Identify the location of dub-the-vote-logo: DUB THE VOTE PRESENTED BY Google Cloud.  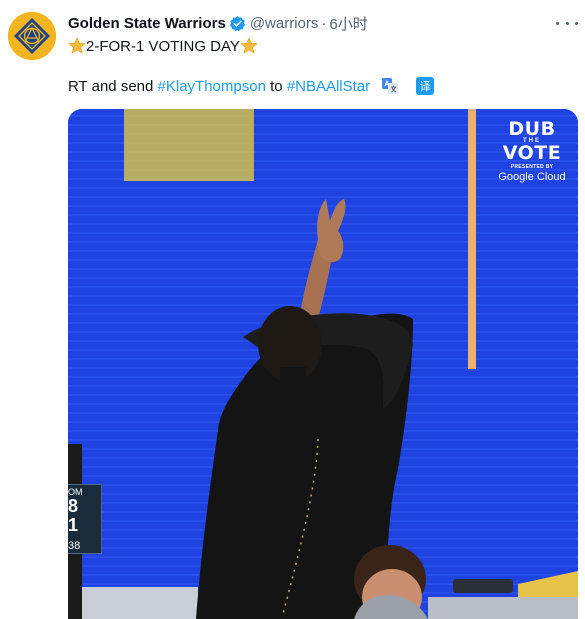
(532, 151).